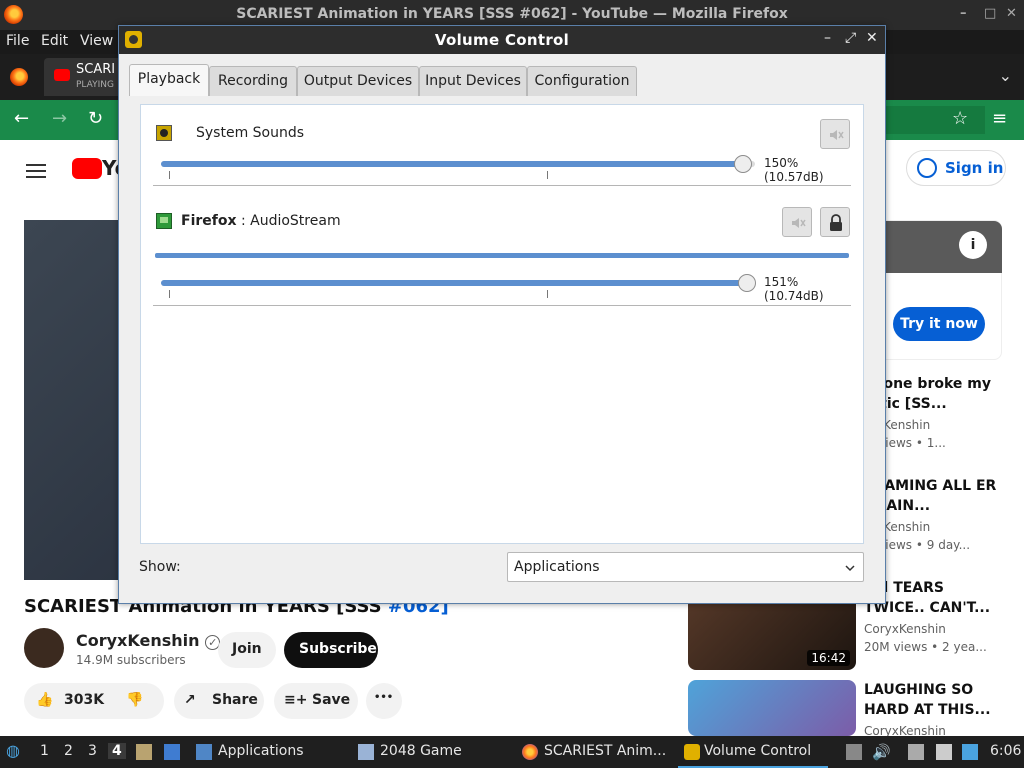 This screenshot has width=1024, height=768. I want to click on browser-tab: SCARI PLAYING, so click(84, 77).